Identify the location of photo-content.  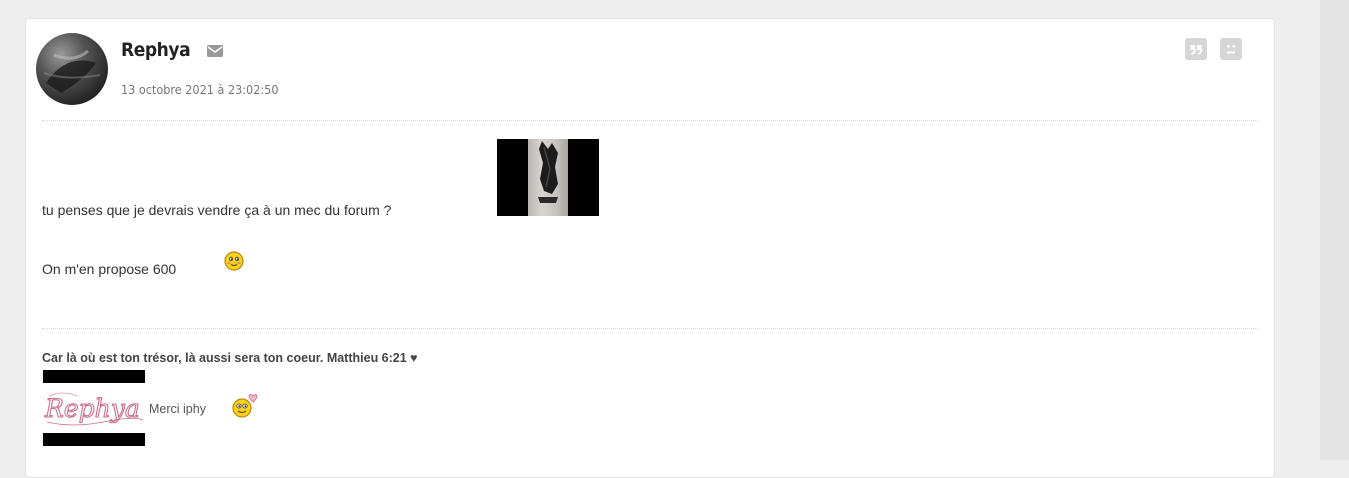
(548, 177).